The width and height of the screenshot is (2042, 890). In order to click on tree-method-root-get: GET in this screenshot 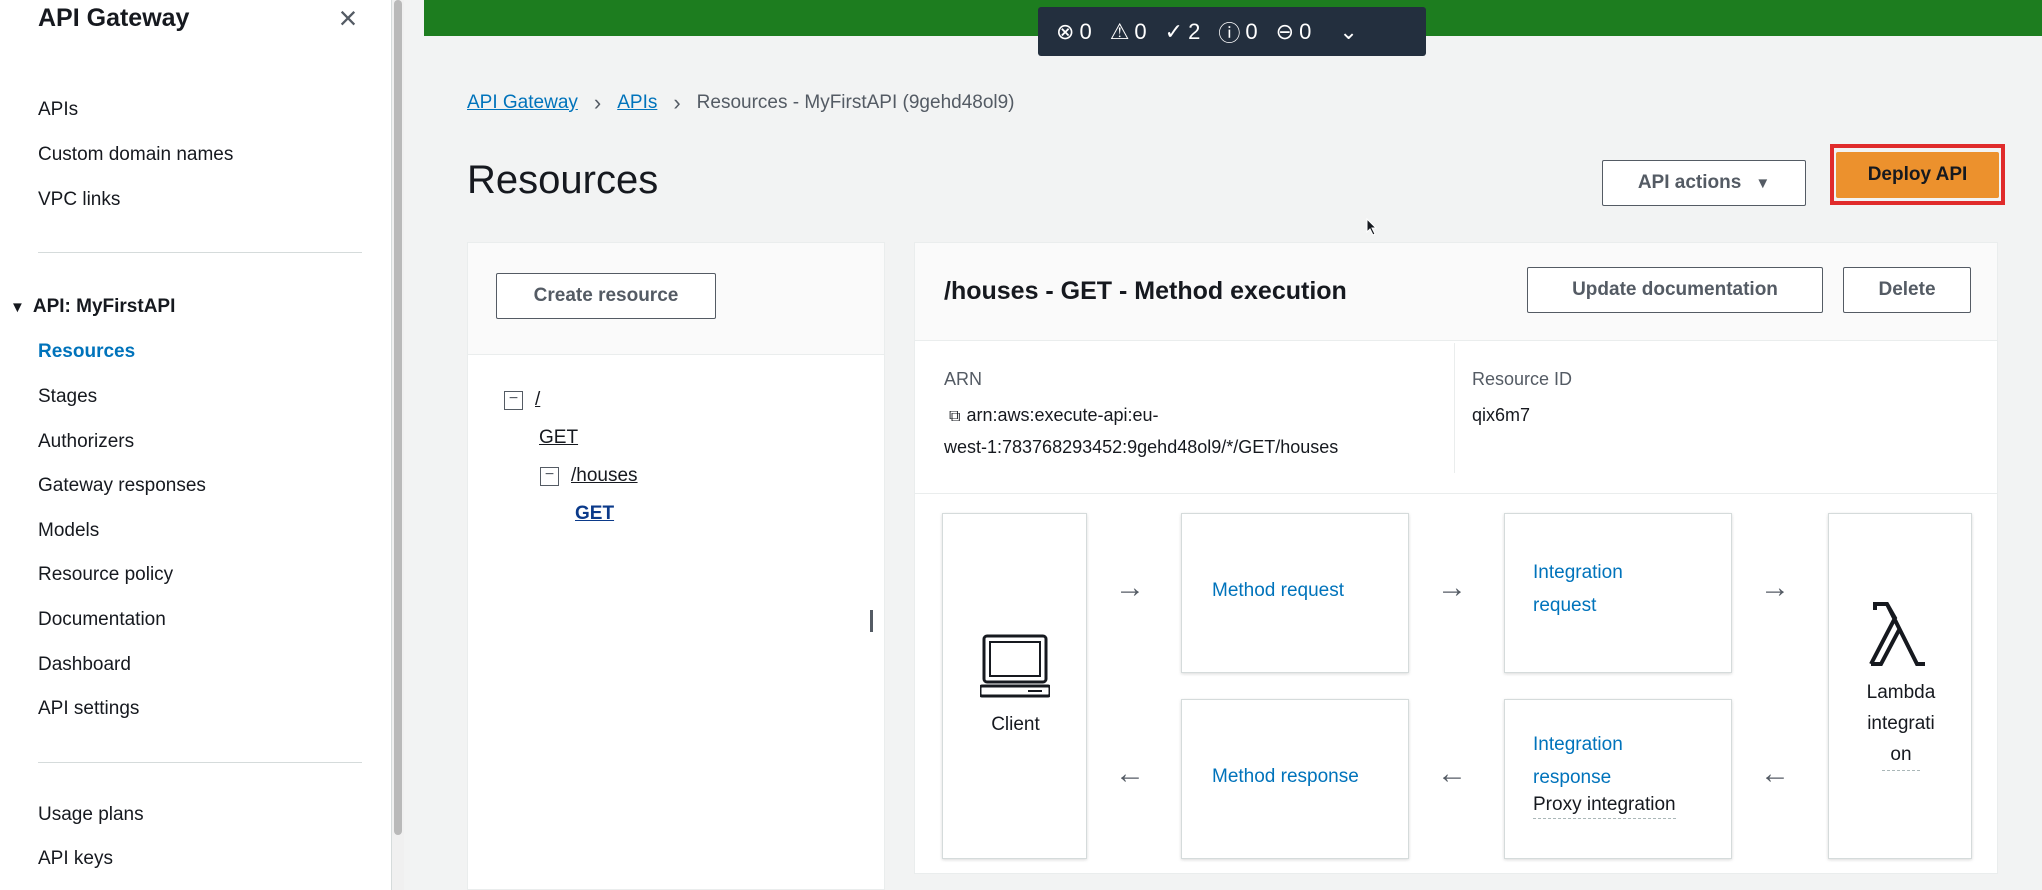, I will do `click(558, 438)`.